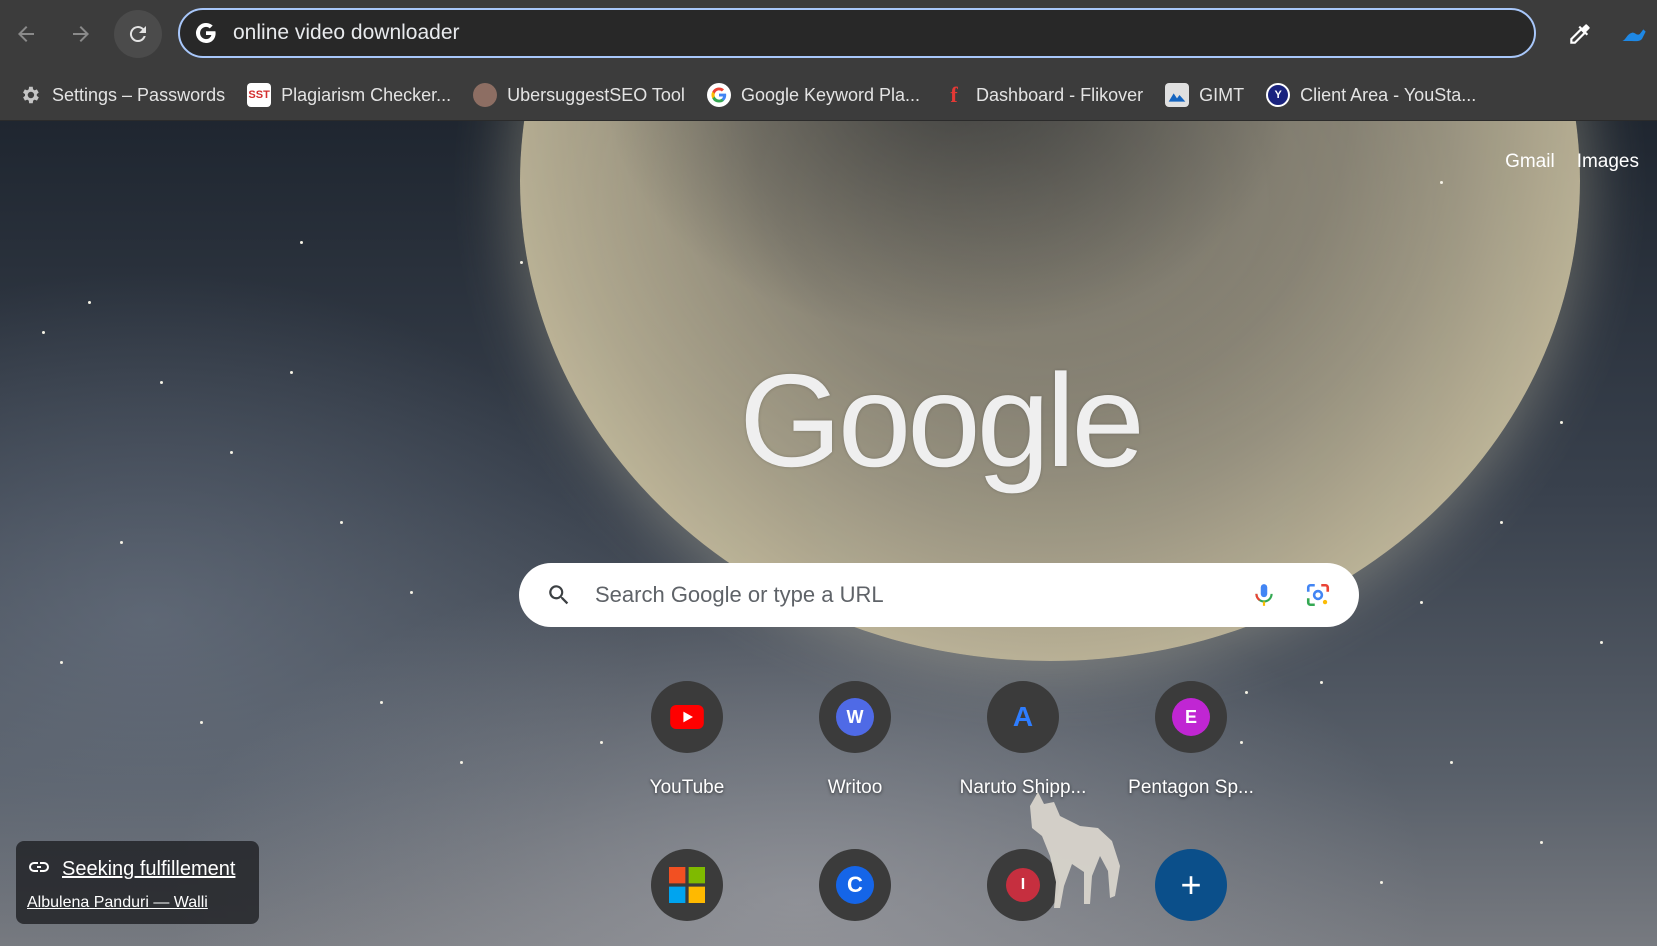  I want to click on reload-icon, so click(137, 34).